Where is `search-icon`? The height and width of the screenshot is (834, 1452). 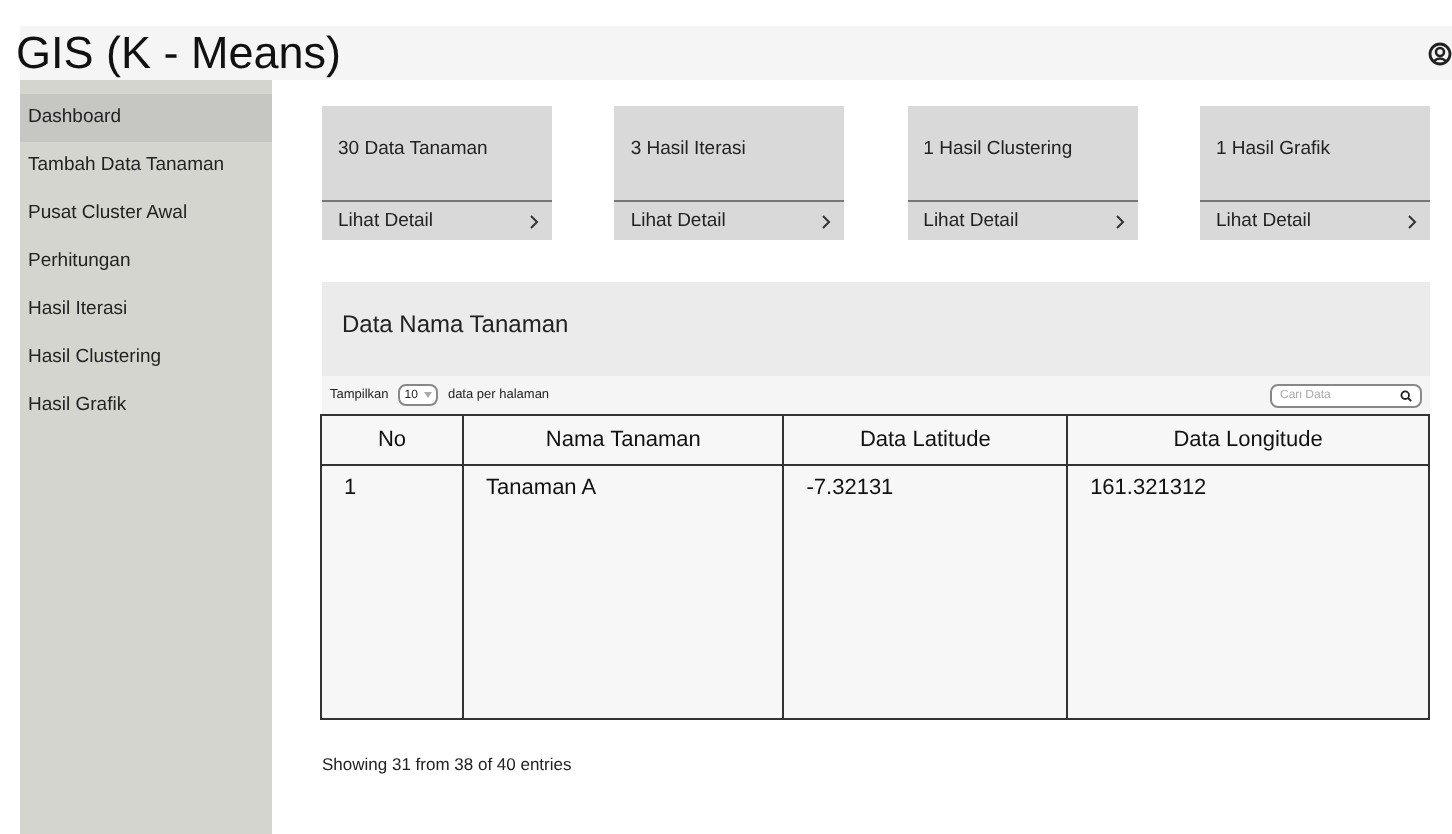
search-icon is located at coordinates (1406, 395).